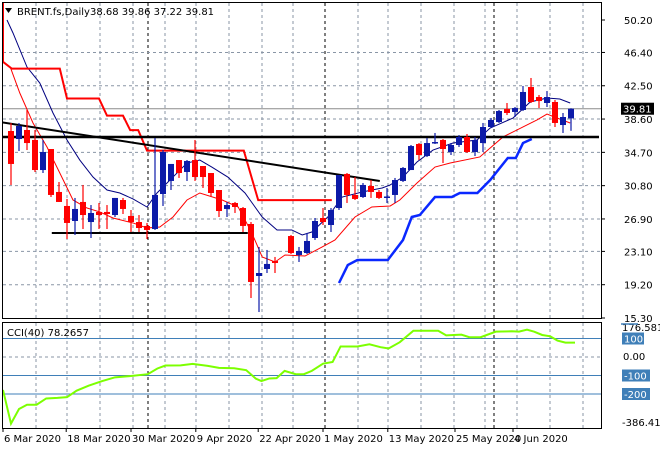 Image resolution: width=660 pixels, height=450 pixels. What do you see at coordinates (421, 439) in the screenshot?
I see `date-tick-label: 13 May 2020` at bounding box center [421, 439].